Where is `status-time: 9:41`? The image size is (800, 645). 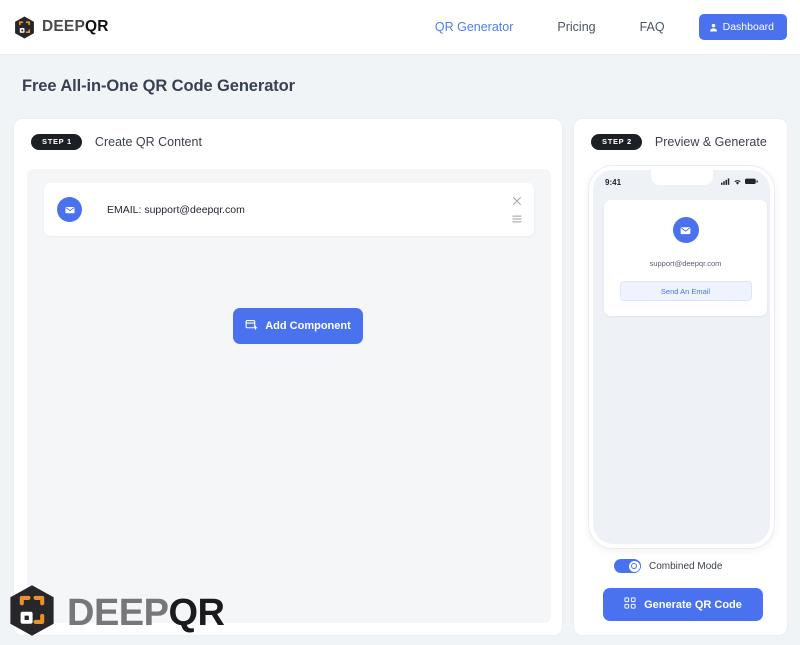
status-time: 9:41 is located at coordinates (613, 182).